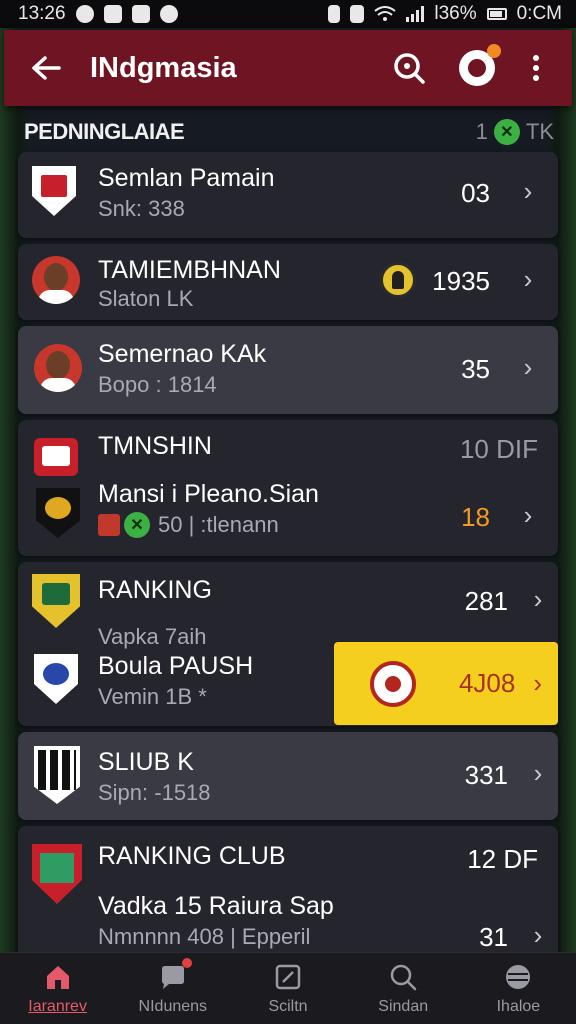  I want to click on more-vertical-icon, so click(536, 68).